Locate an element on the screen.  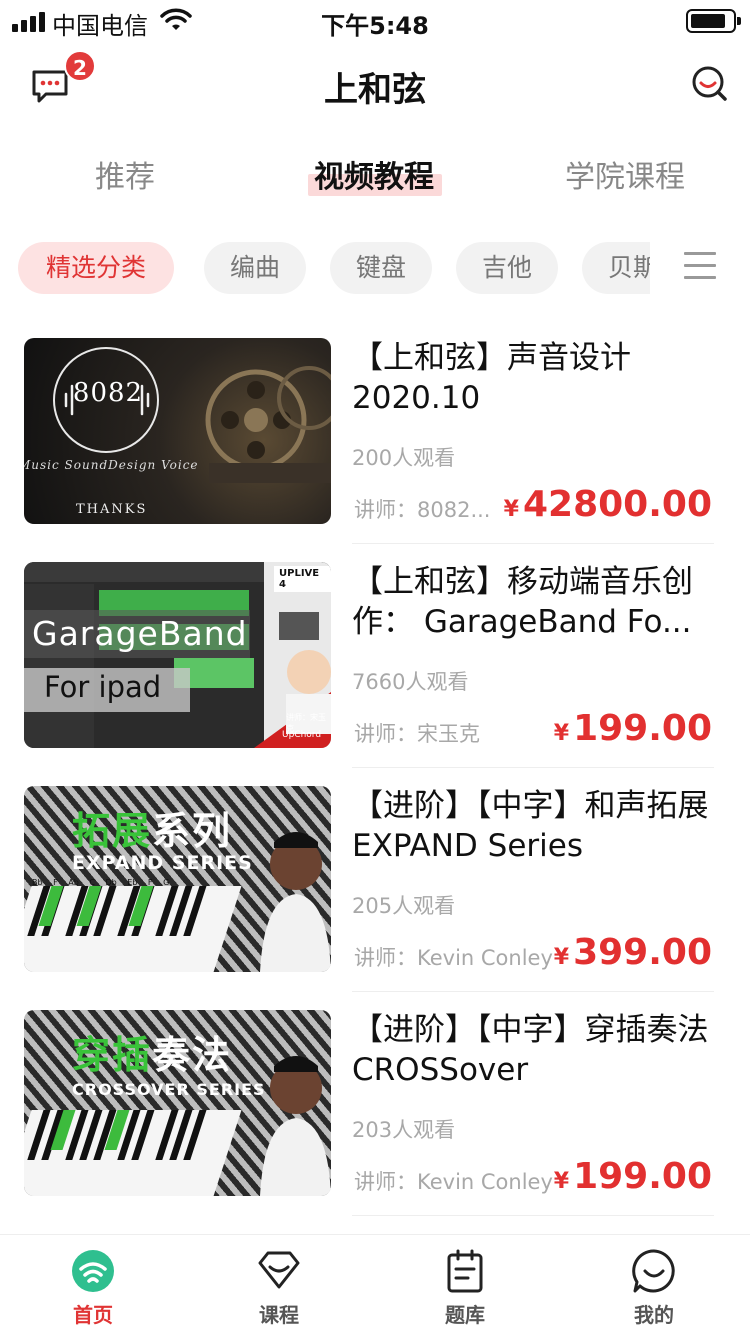
tabbar-profile: 我的 is located at coordinates (654, 1288).